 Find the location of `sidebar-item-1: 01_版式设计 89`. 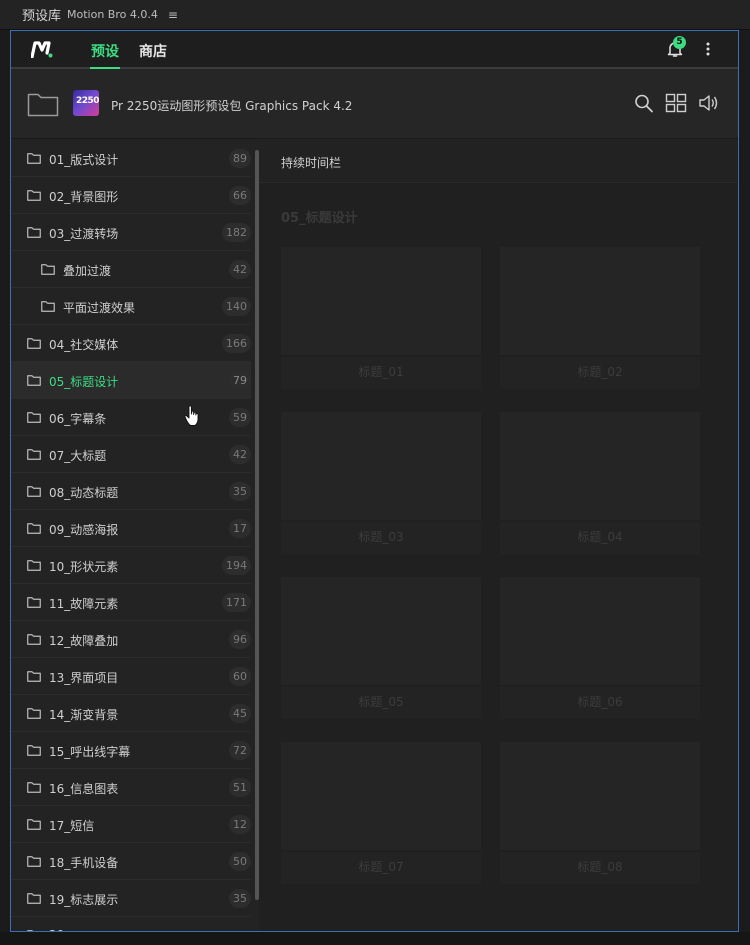

sidebar-item-1: 01_版式设计 89 is located at coordinates (131, 158).